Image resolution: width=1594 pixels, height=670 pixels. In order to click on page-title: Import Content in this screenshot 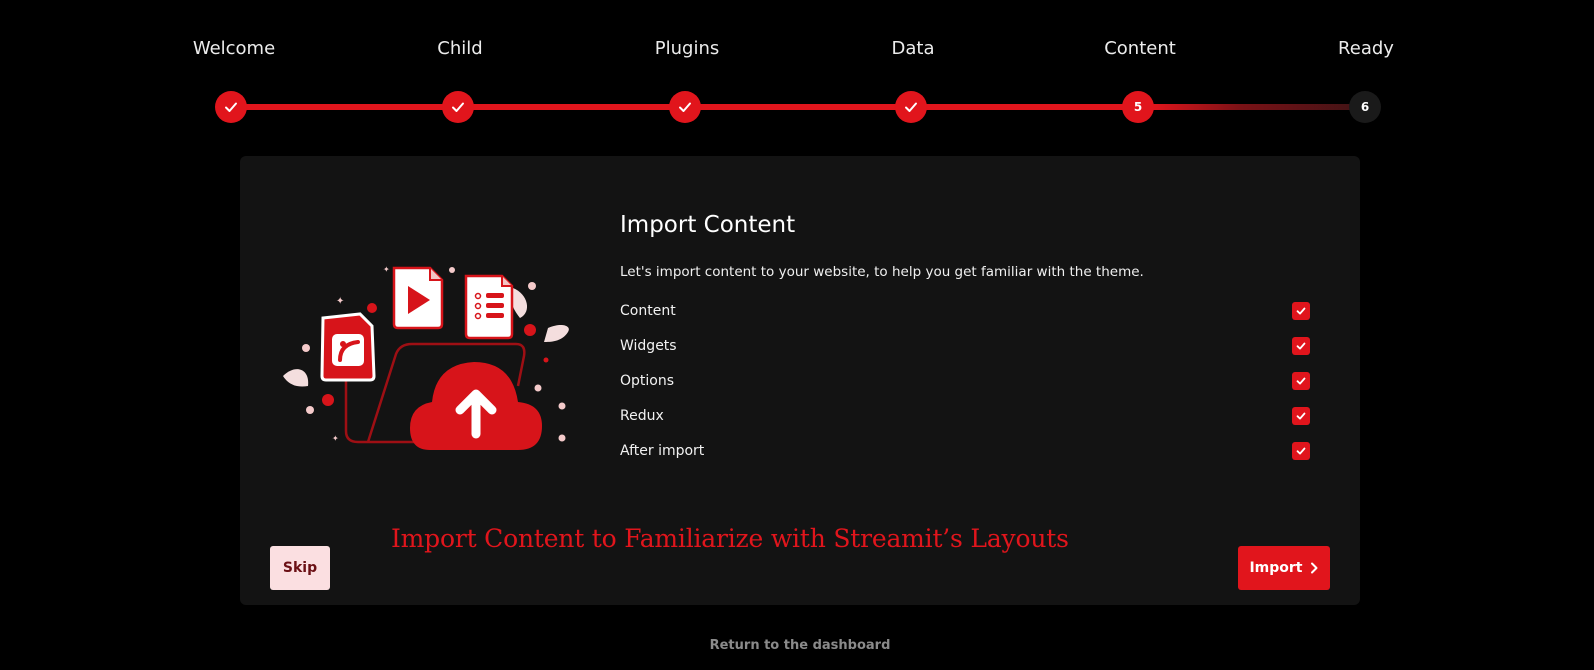, I will do `click(708, 225)`.